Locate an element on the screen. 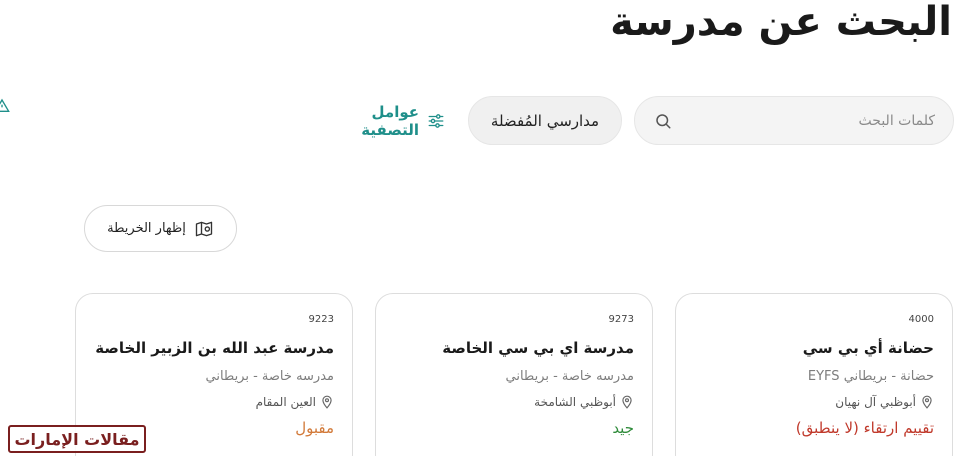 This screenshot has width=960, height=456. school-code: 4000 is located at coordinates (921, 319).